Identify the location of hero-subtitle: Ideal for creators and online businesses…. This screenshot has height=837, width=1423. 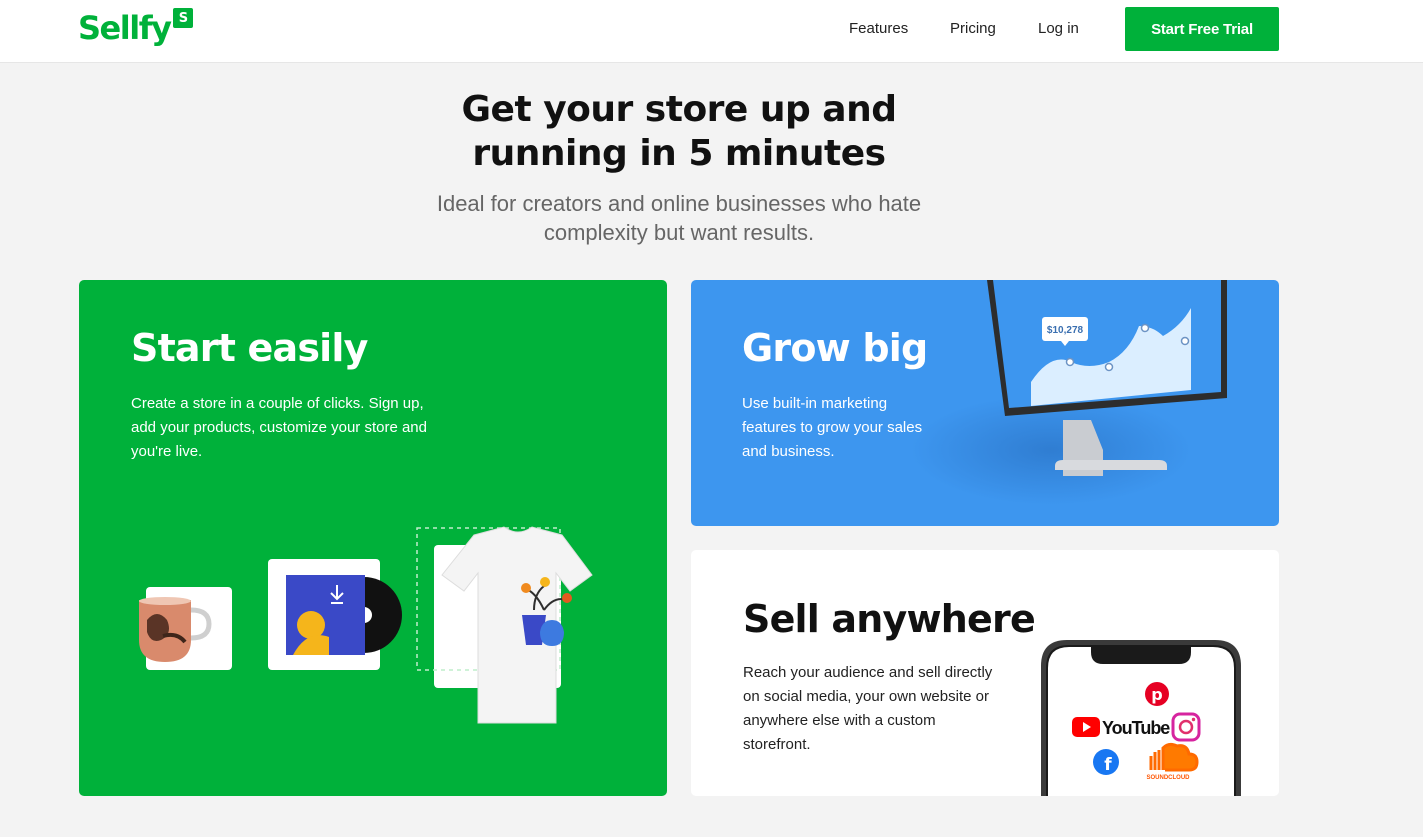
(679, 218).